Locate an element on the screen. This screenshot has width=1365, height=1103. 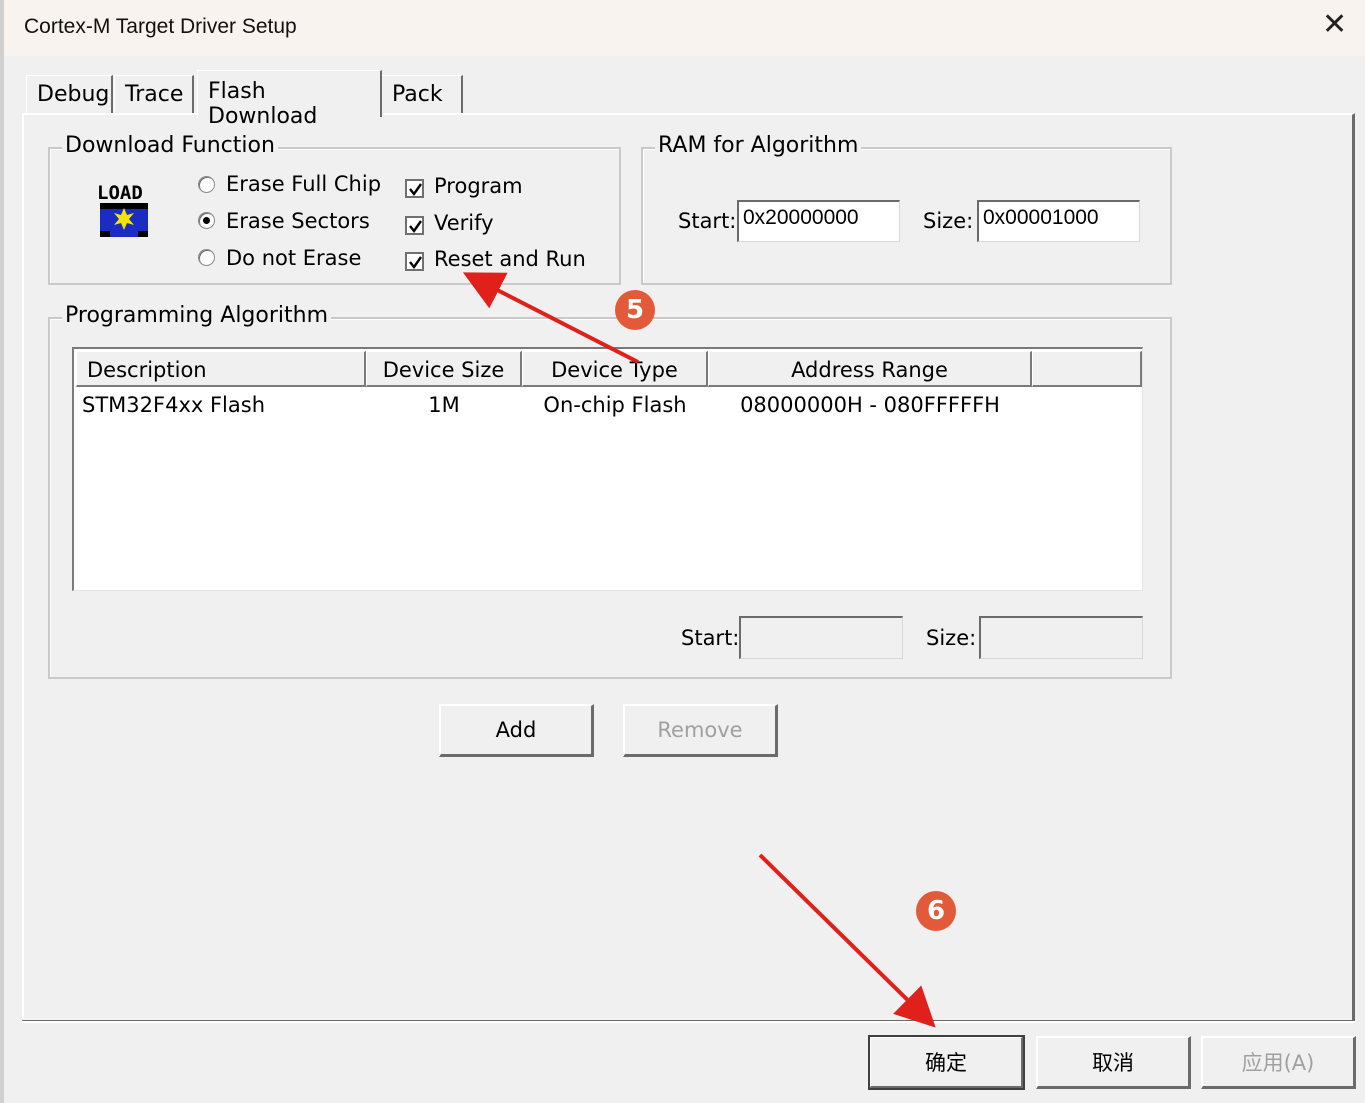
reset-and-run-checkbox is located at coordinates (414, 261).